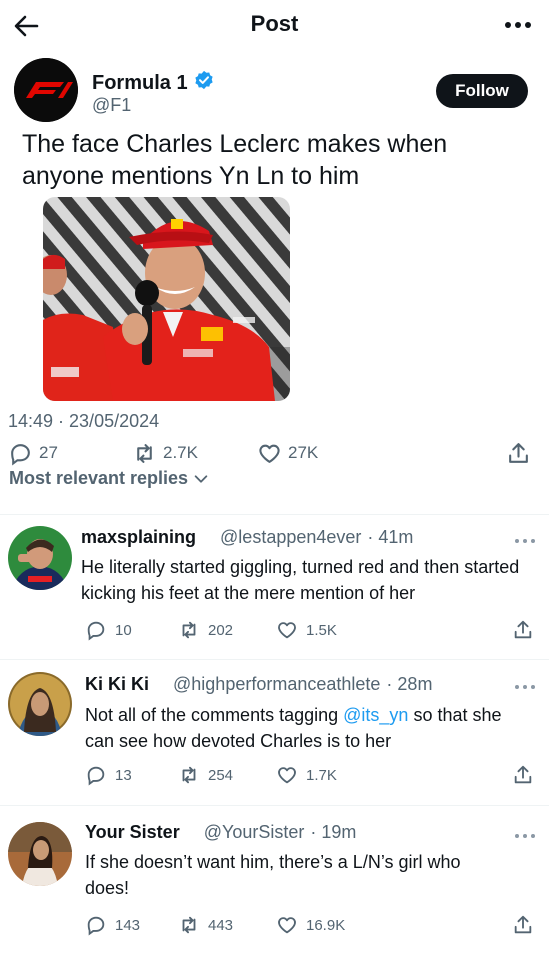 Image resolution: width=549 pixels, height=960 pixels. I want to click on reply-count: 27, so click(48, 452).